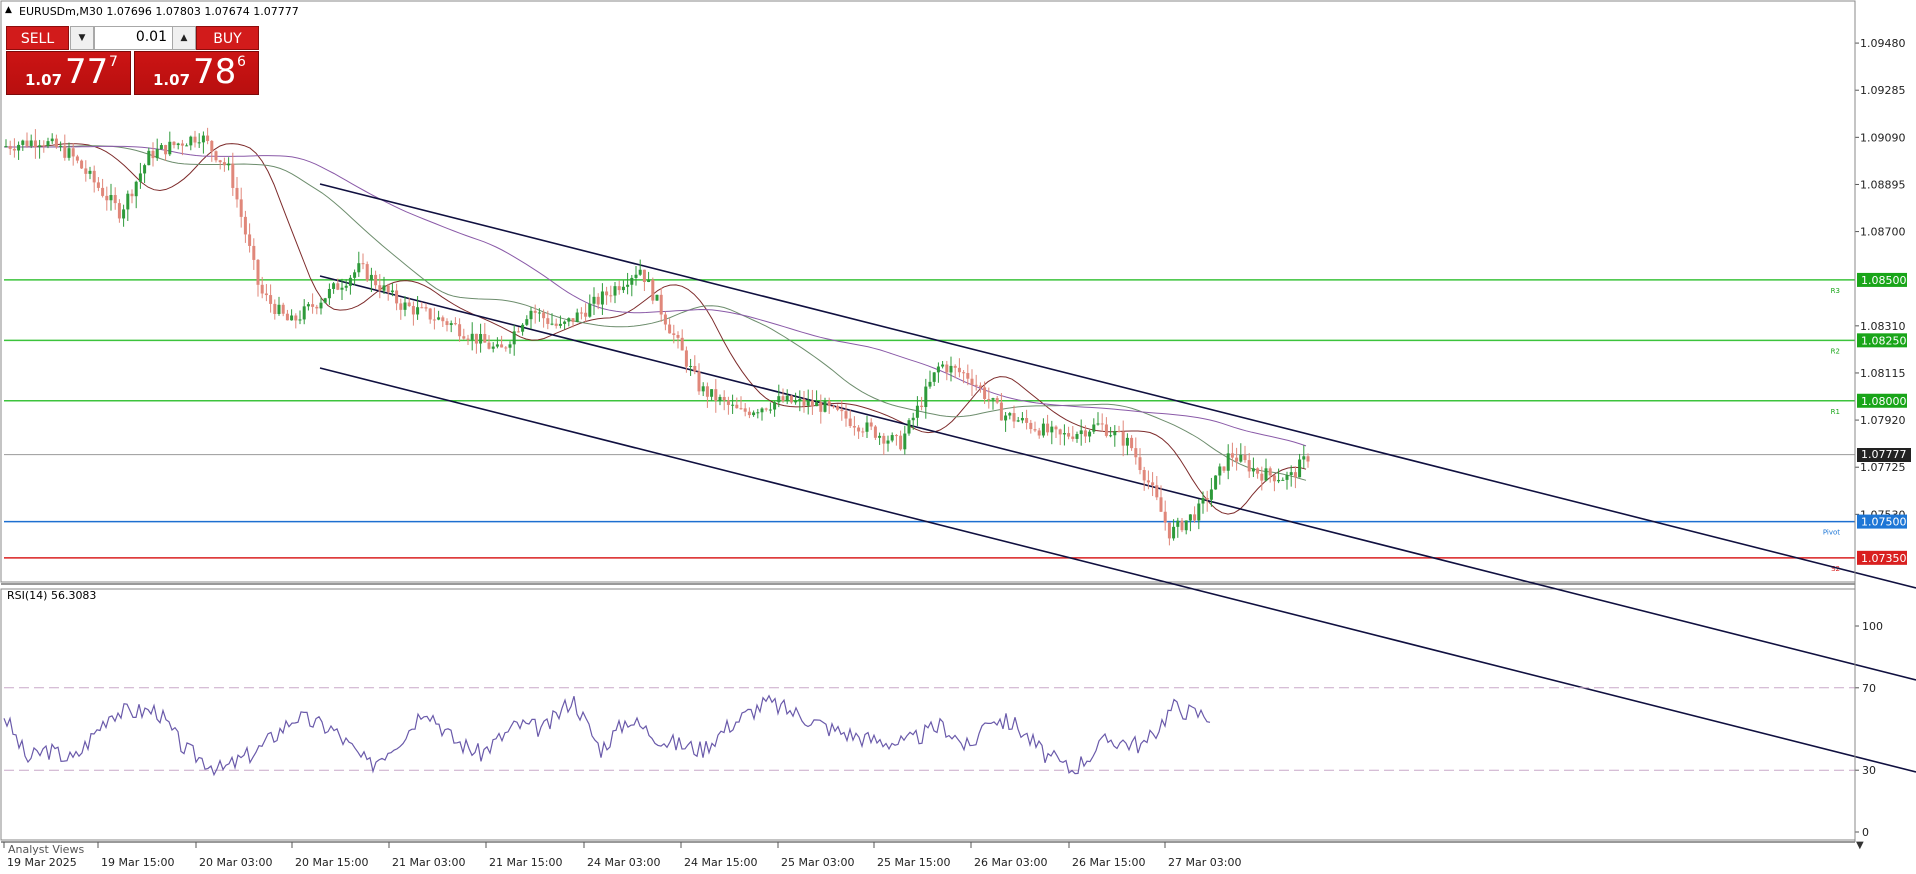 This screenshot has height=874, width=1916. What do you see at coordinates (82, 38) in the screenshot?
I see `volume-decrease-button: ▼` at bounding box center [82, 38].